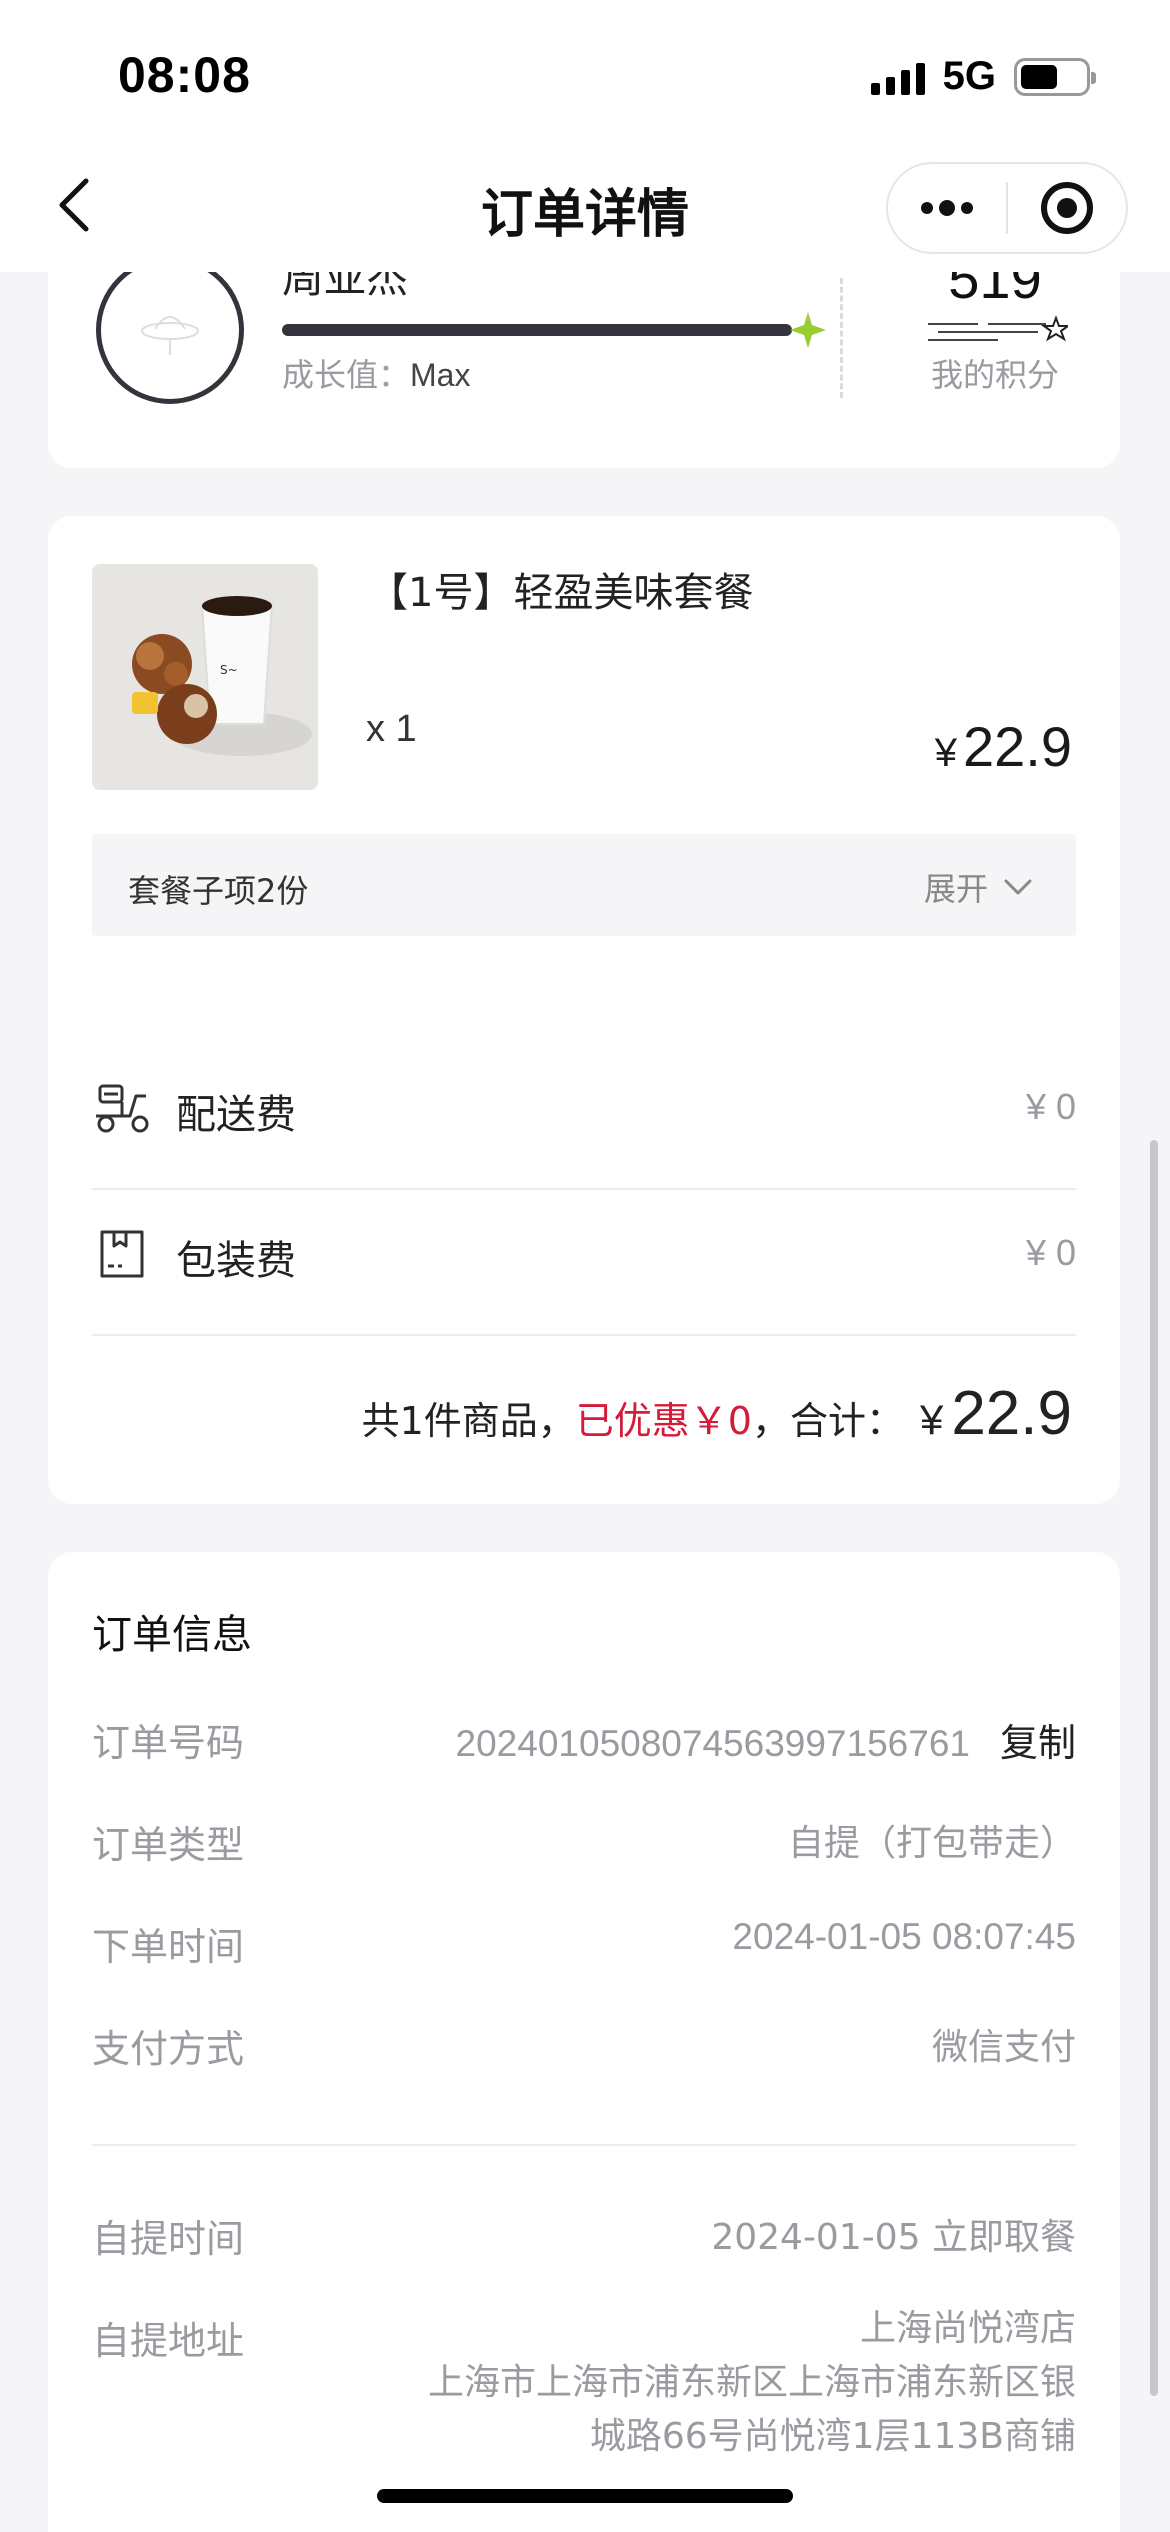 The width and height of the screenshot is (1170, 2532). Describe the element at coordinates (998, 328) in the screenshot. I see `points-decor-icon` at that location.